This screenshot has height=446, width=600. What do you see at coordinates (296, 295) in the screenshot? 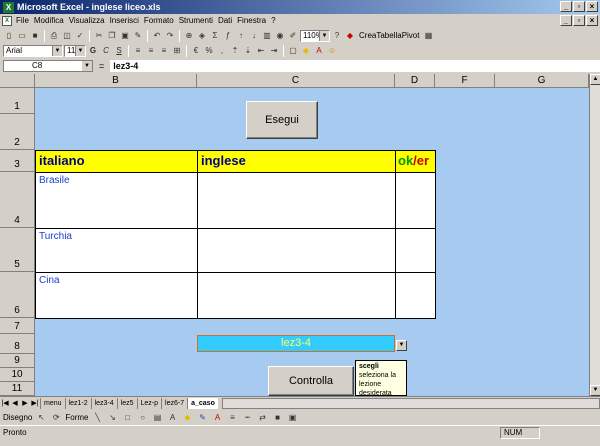
I see `cell-c6` at bounding box center [296, 295].